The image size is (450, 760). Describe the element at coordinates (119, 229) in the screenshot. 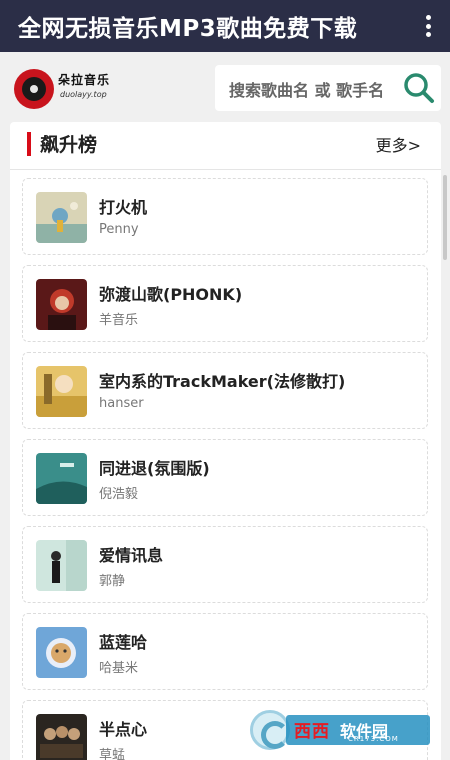

I see `song-artist: Penny` at that location.